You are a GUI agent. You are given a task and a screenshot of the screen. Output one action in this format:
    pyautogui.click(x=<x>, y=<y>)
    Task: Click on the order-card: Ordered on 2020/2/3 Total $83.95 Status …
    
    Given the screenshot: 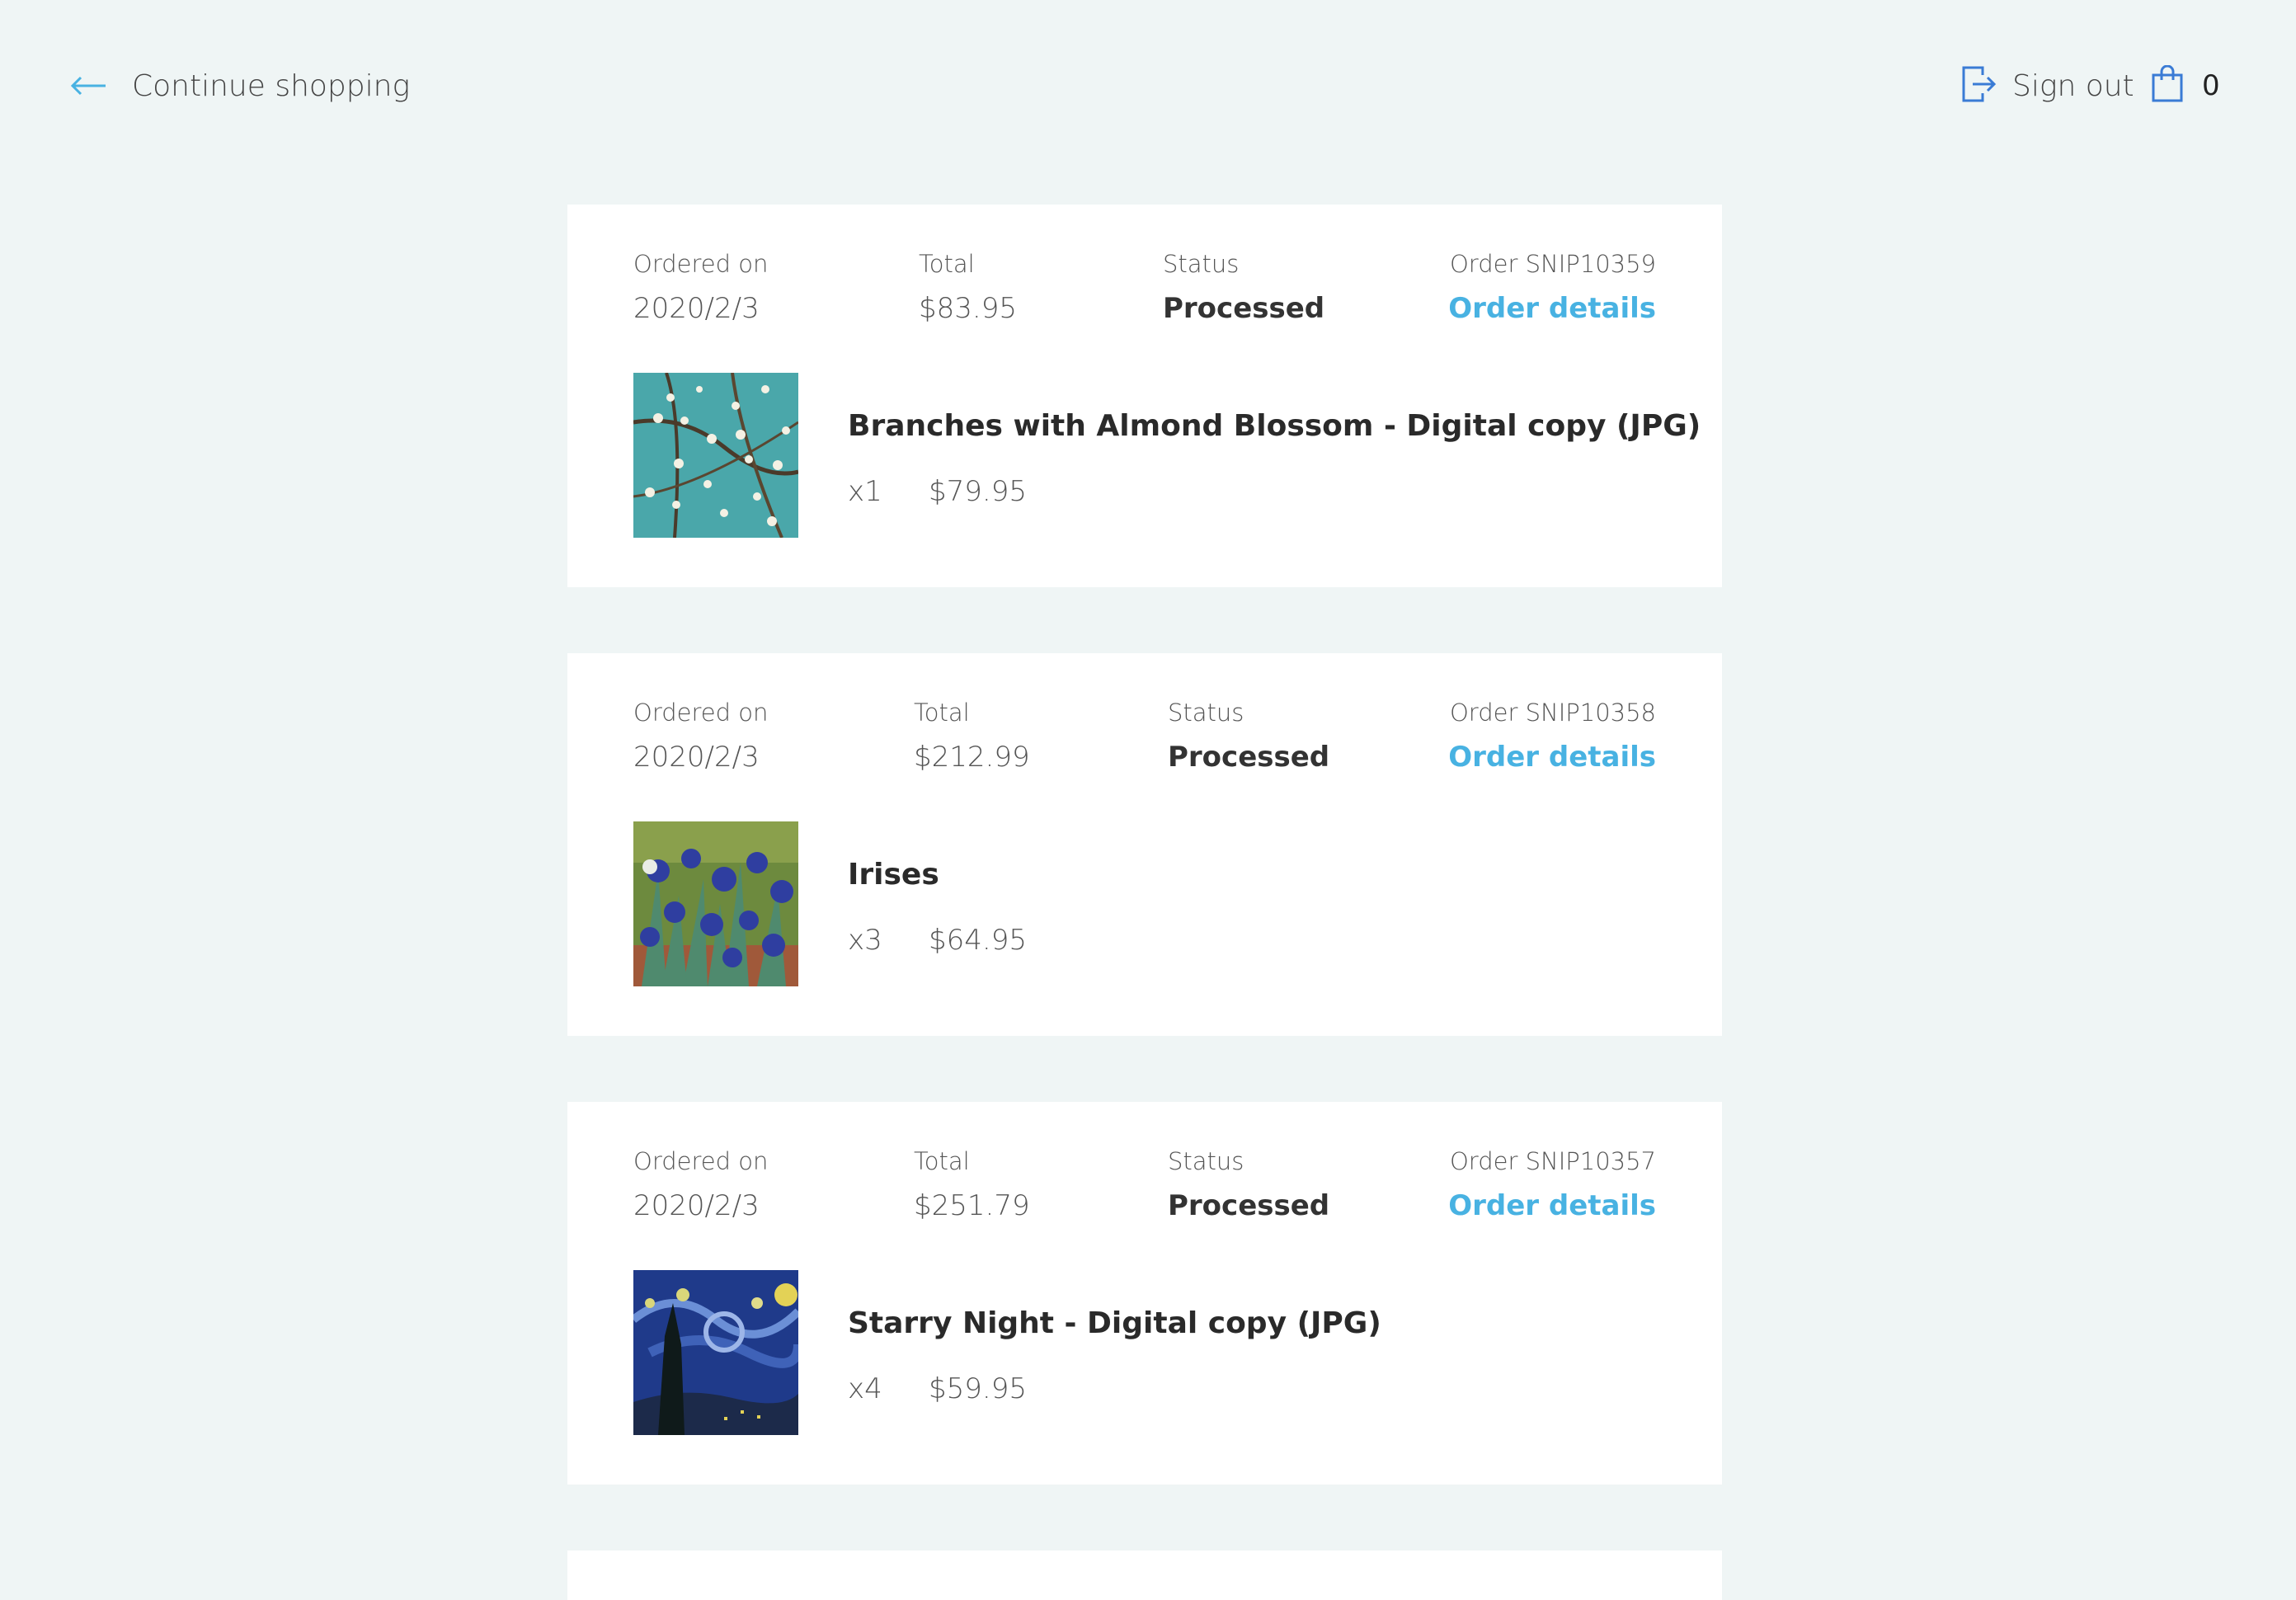 What is the action you would take?
    pyautogui.click(x=1144, y=396)
    